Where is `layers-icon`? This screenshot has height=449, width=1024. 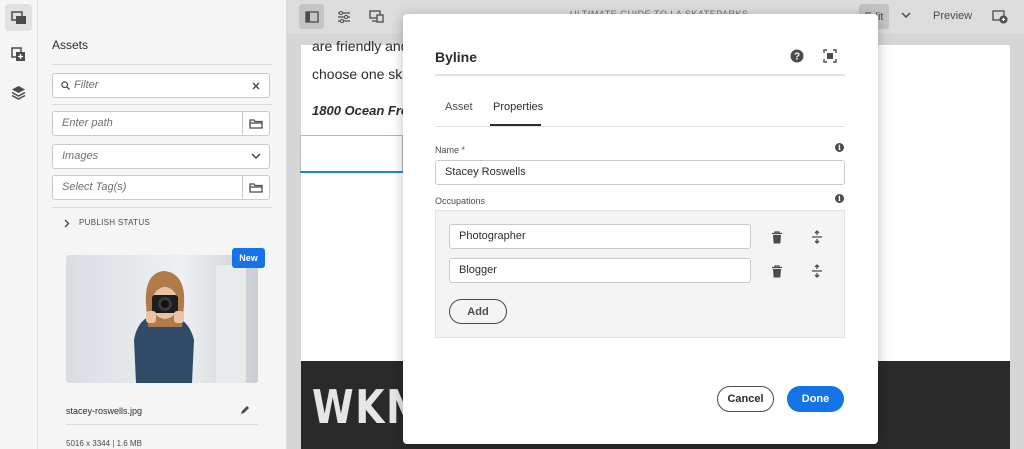 layers-icon is located at coordinates (18, 93).